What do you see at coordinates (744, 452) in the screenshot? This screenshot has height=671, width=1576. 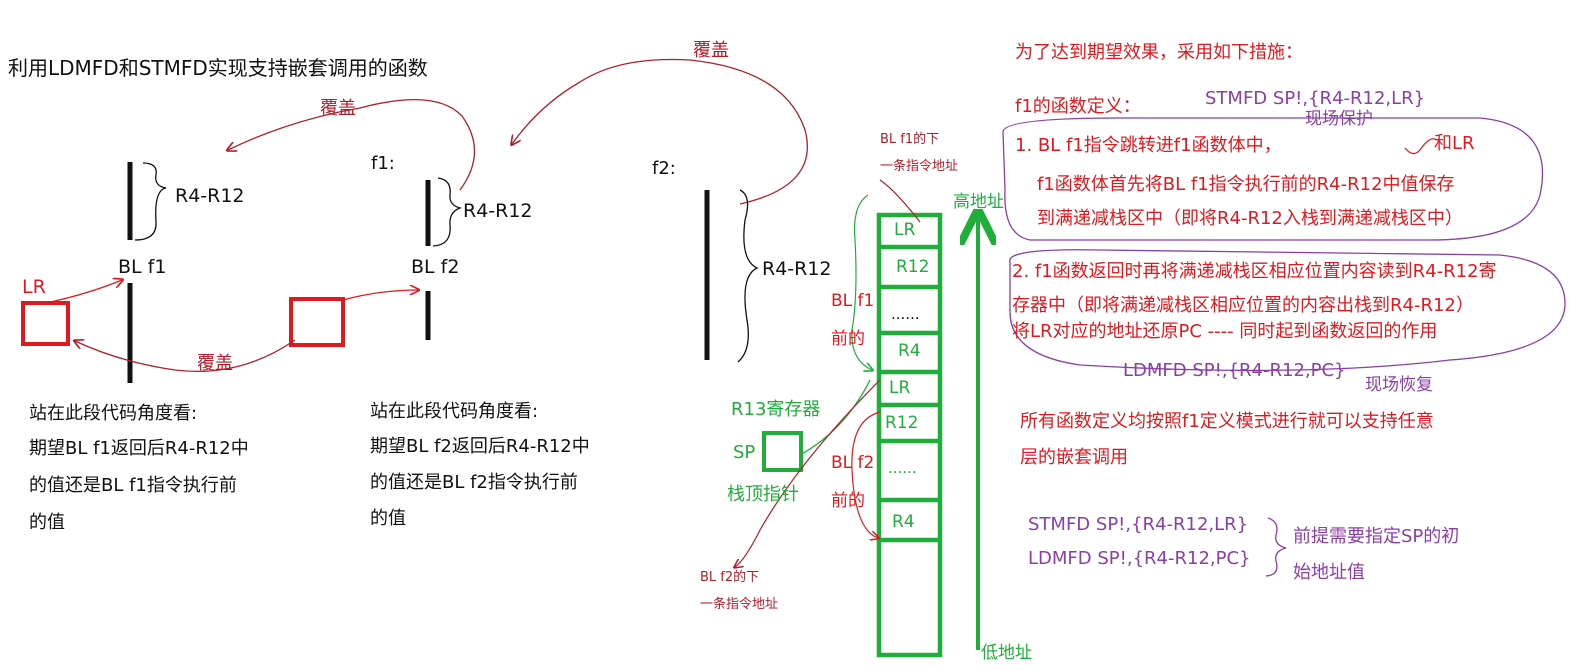 I see `sp-label: SP` at bounding box center [744, 452].